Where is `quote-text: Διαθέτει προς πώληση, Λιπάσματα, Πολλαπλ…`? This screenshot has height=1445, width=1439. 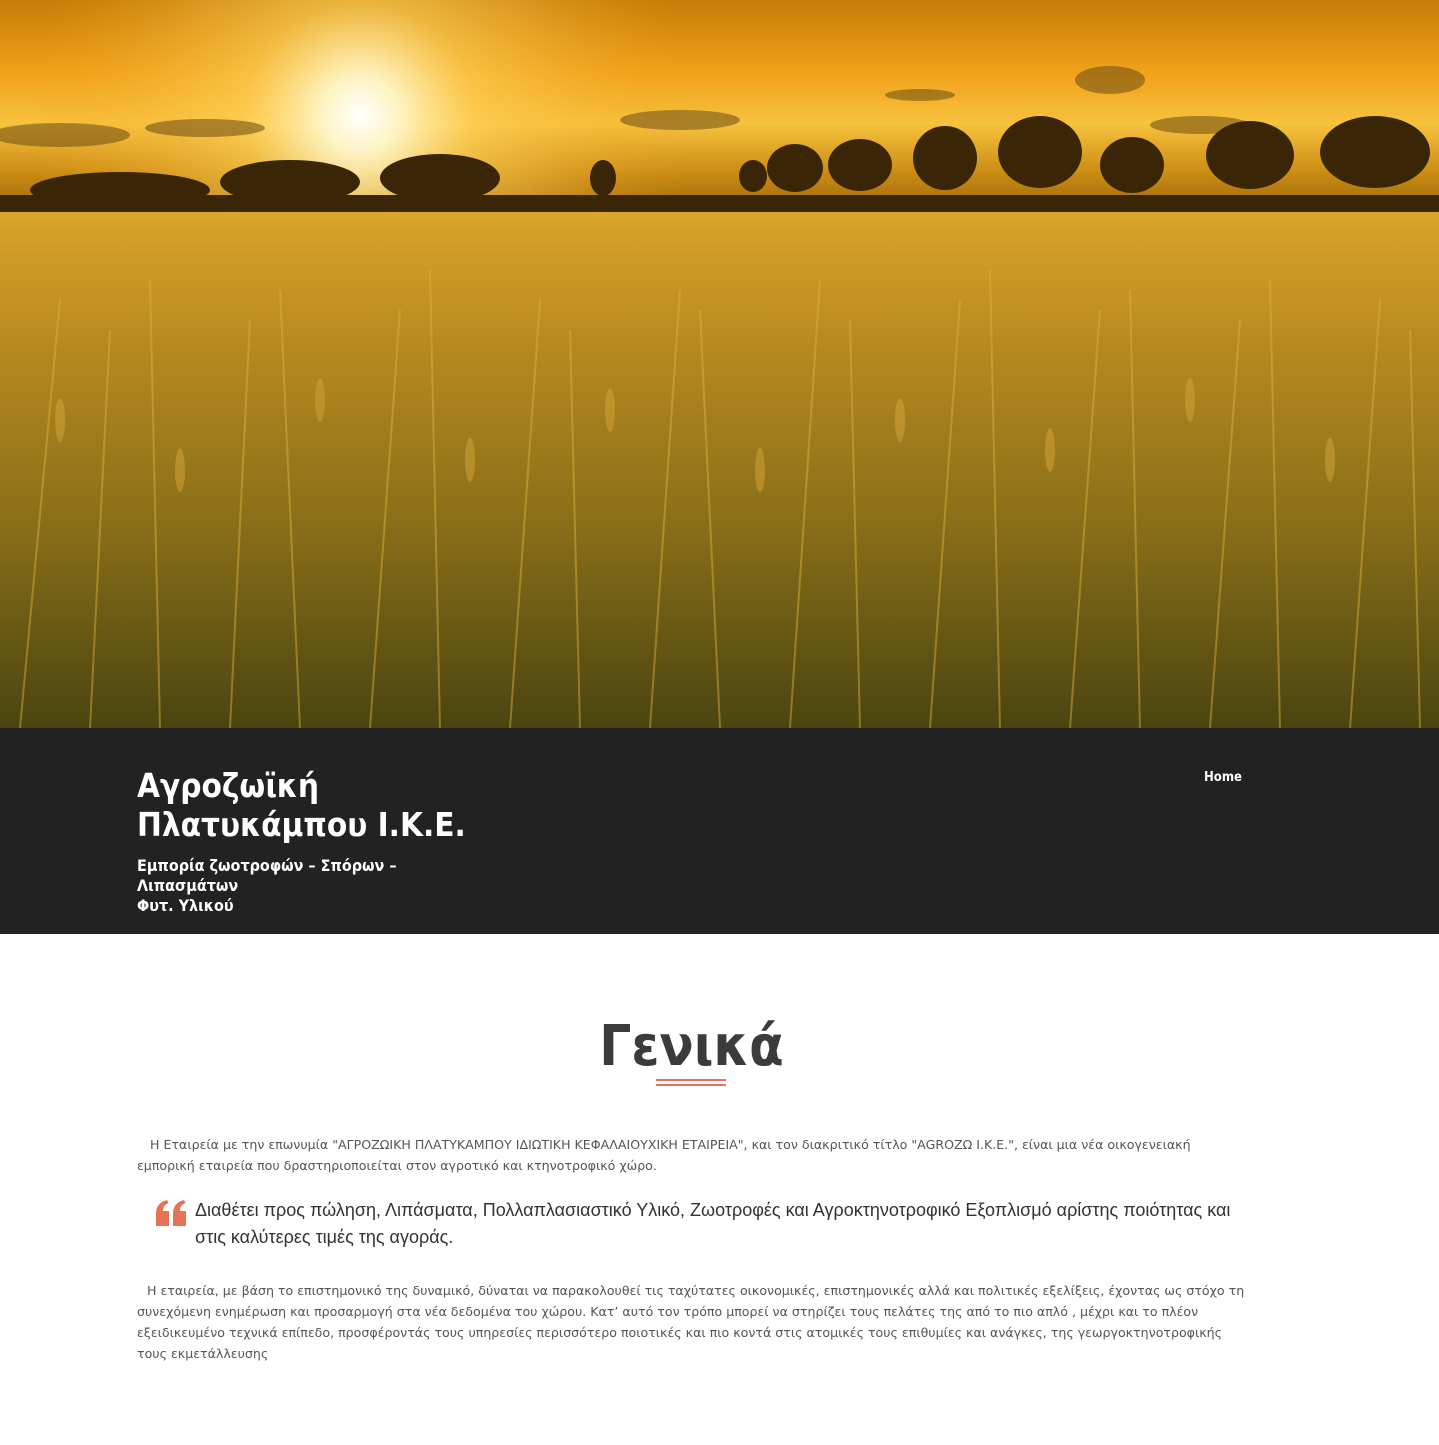 quote-text: Διαθέτει προς πώληση, Λιπάσματα, Πολλαπλ… is located at coordinates (713, 1223).